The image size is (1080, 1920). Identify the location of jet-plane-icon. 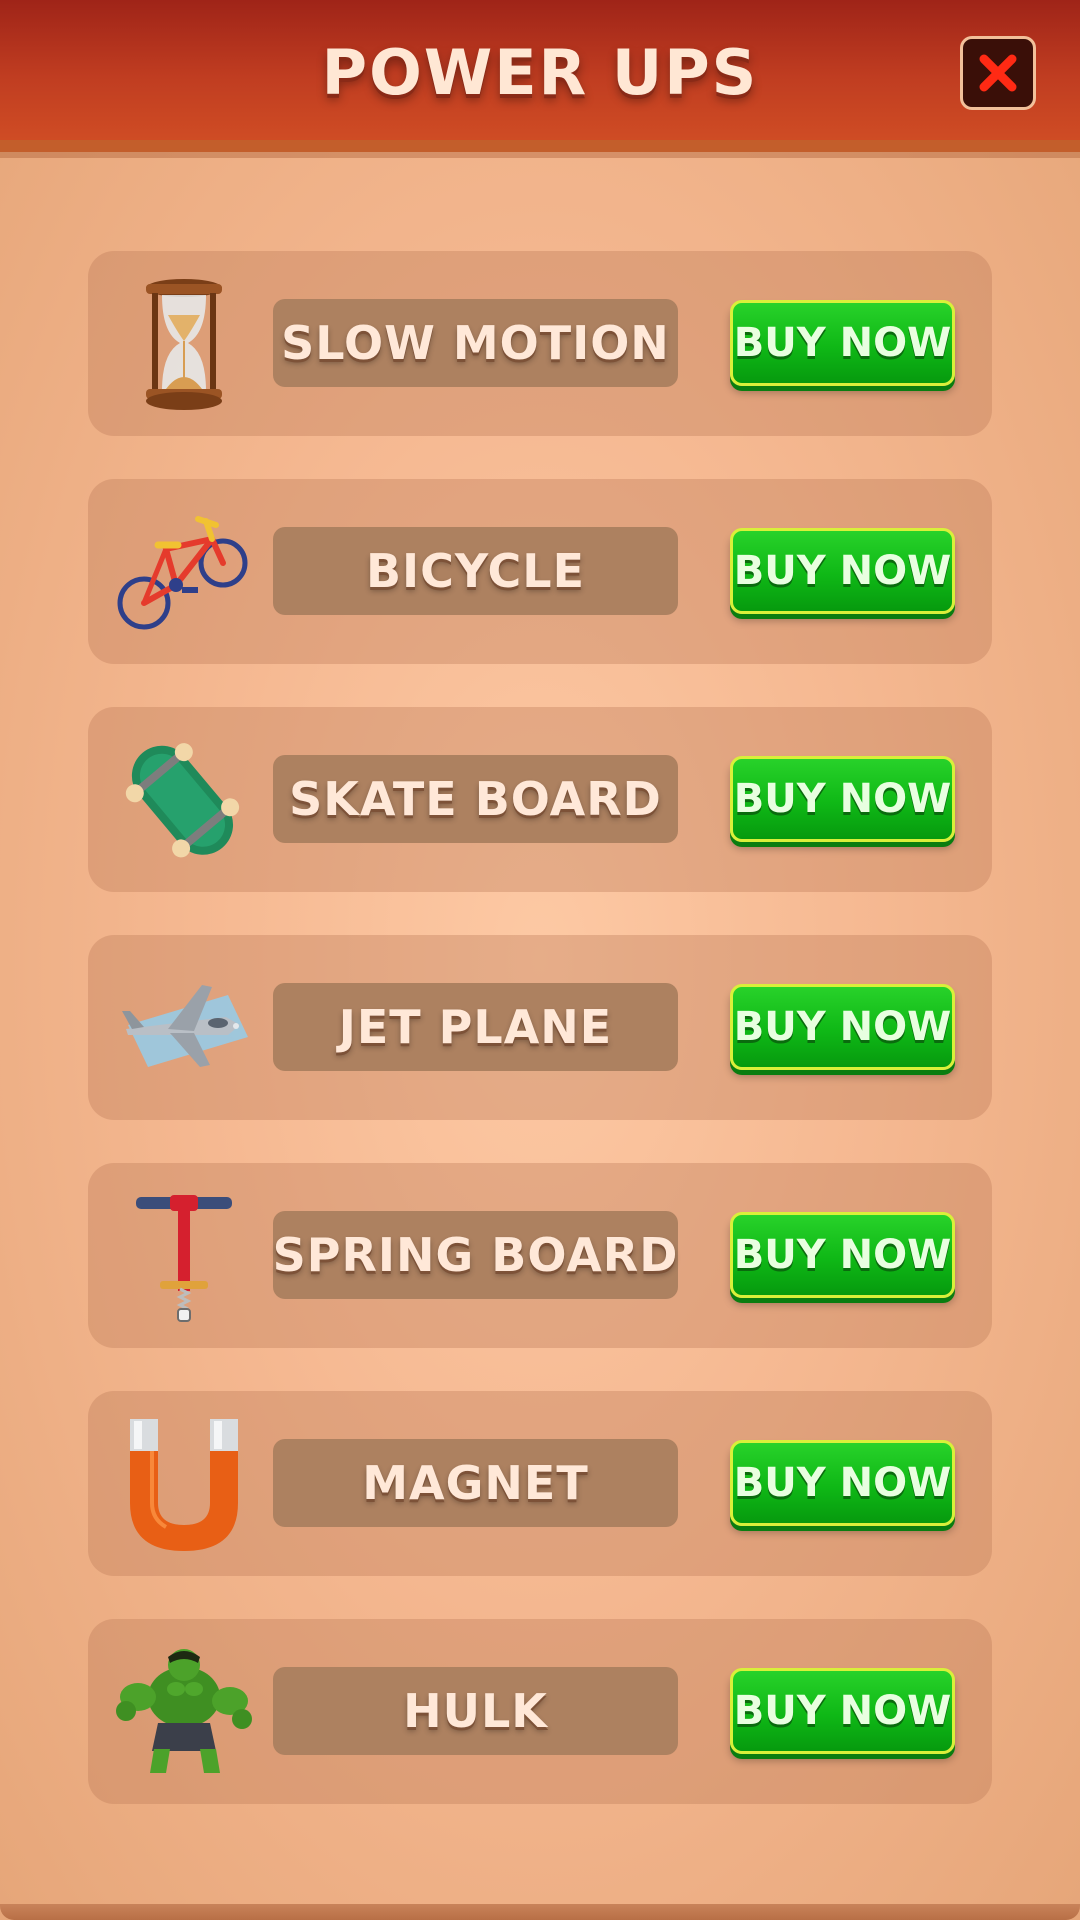
(184, 1027).